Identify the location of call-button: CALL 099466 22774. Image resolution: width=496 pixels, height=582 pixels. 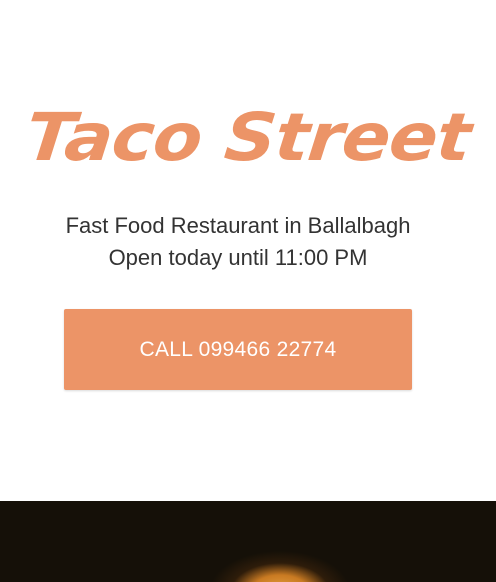
(238, 349).